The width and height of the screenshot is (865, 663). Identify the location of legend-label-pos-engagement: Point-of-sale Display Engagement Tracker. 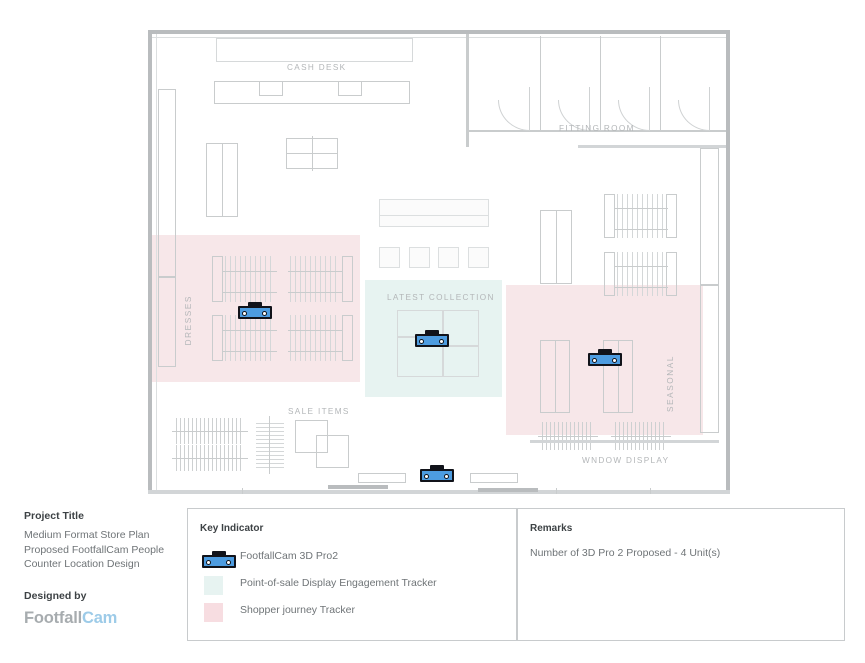
(338, 583).